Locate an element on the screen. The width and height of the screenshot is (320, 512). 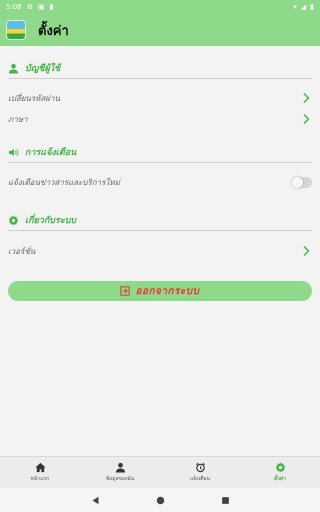
nav-notifications-label: แจ้งเตือน is located at coordinates (200, 479).